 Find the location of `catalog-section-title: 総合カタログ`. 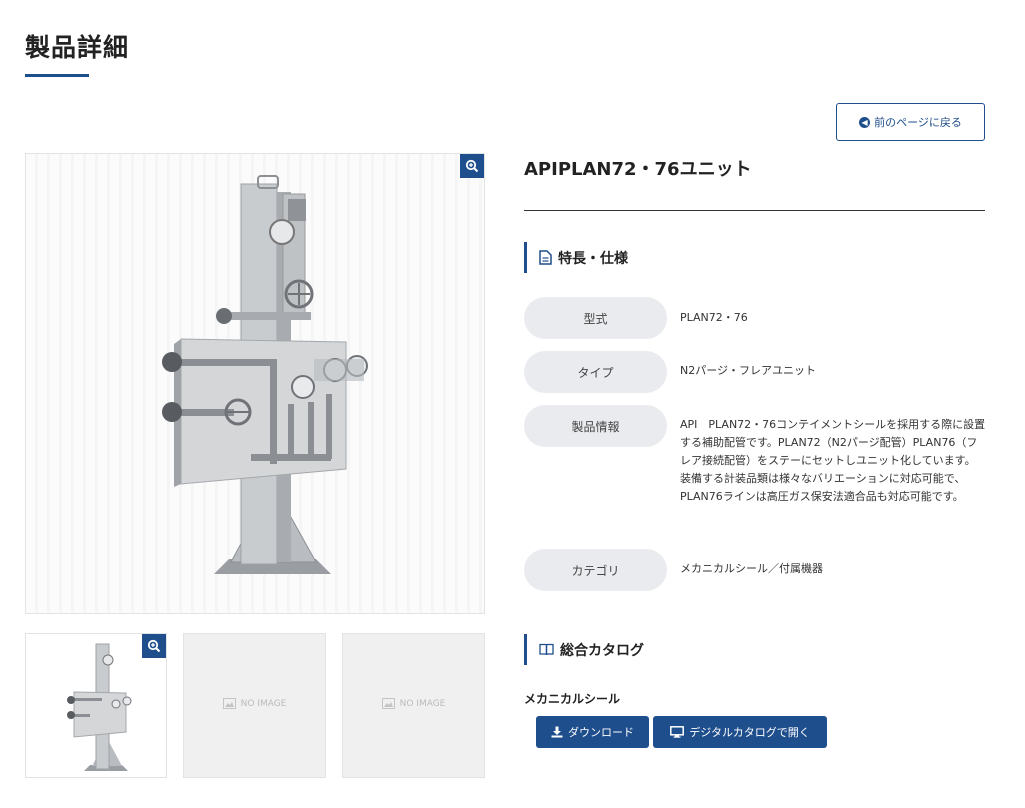

catalog-section-title: 総合カタログ is located at coordinates (602, 650).